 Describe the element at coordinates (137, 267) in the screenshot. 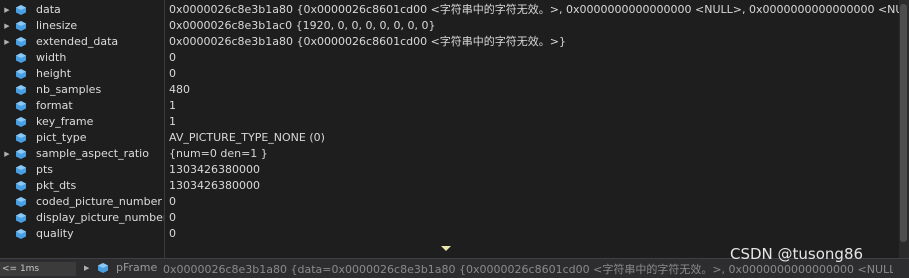

I see `pframe-name: pFrame` at that location.